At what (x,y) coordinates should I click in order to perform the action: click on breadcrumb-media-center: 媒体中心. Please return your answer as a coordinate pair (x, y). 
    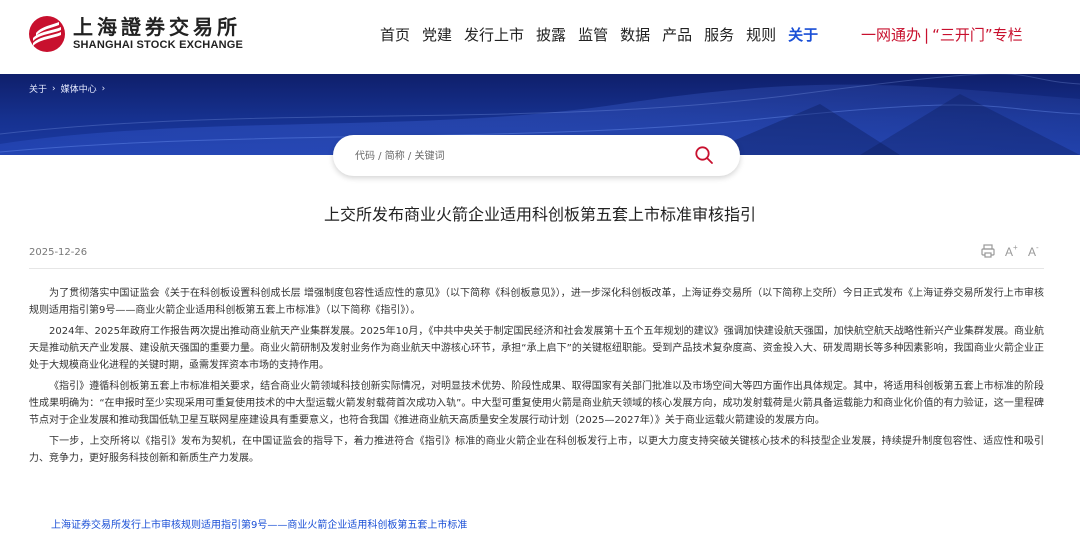
    Looking at the image, I should click on (79, 88).